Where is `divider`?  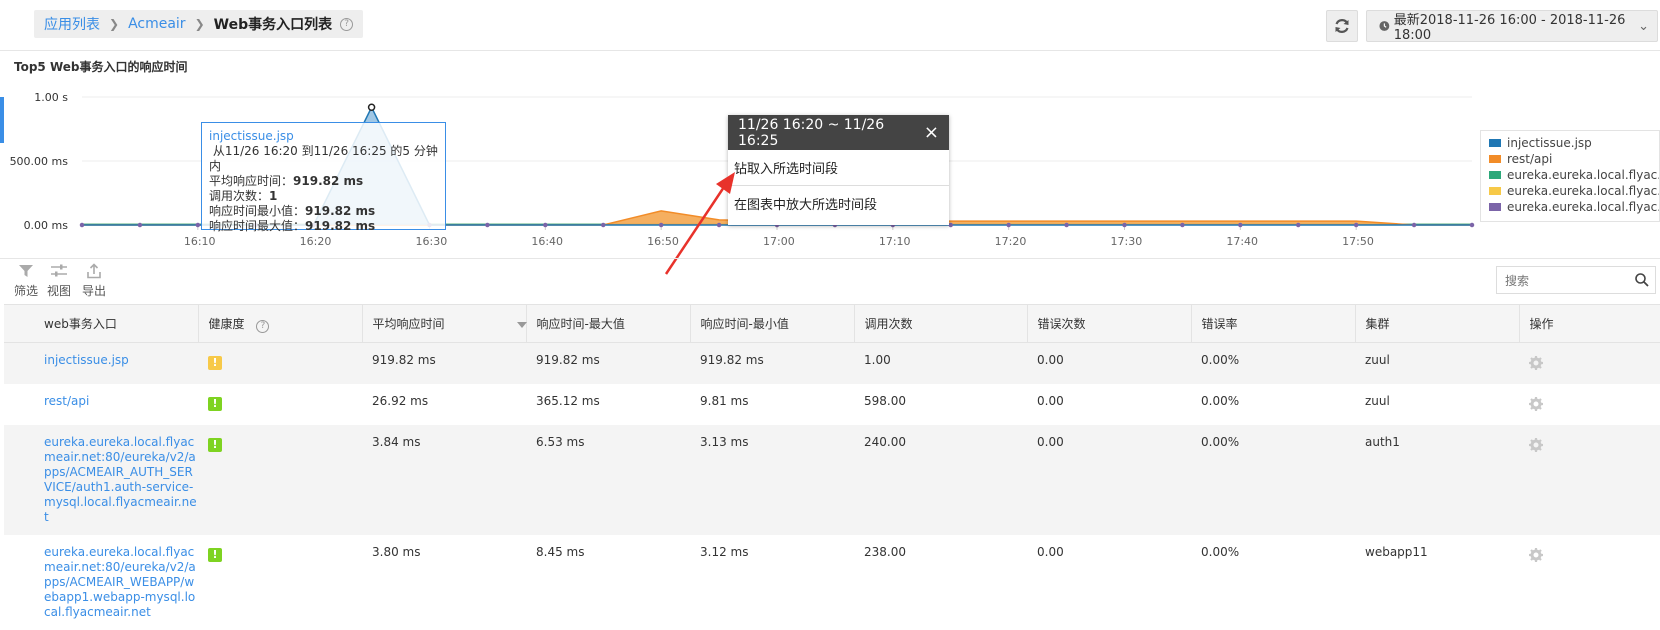 divider is located at coordinates (830, 258).